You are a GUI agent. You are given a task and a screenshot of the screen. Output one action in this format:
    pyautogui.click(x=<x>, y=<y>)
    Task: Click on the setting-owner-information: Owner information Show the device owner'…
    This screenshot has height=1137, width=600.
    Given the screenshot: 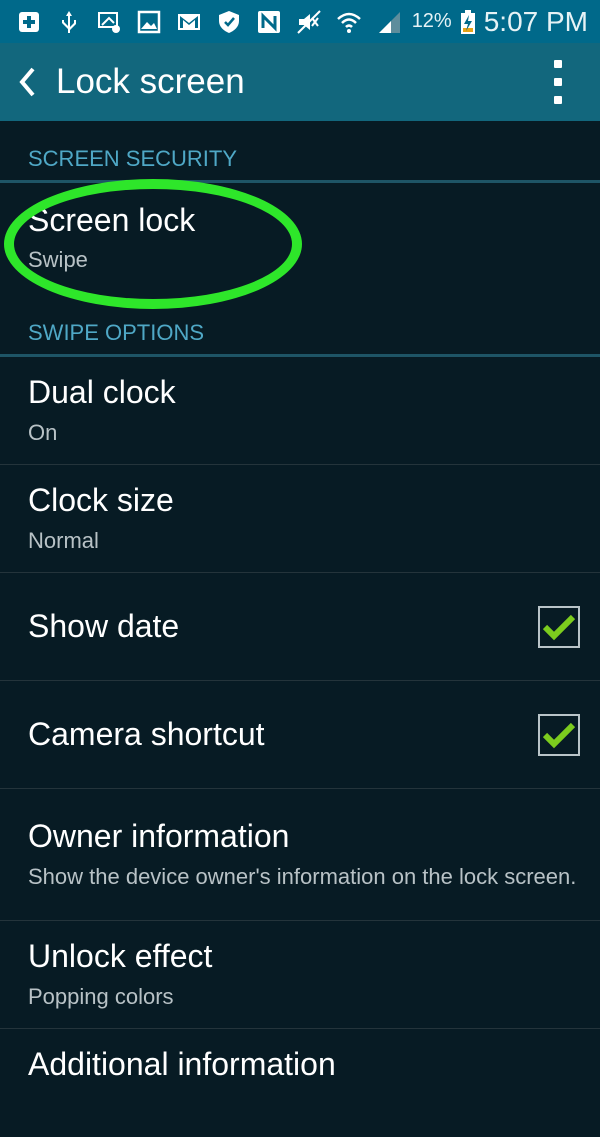 What is the action you would take?
    pyautogui.click(x=300, y=855)
    